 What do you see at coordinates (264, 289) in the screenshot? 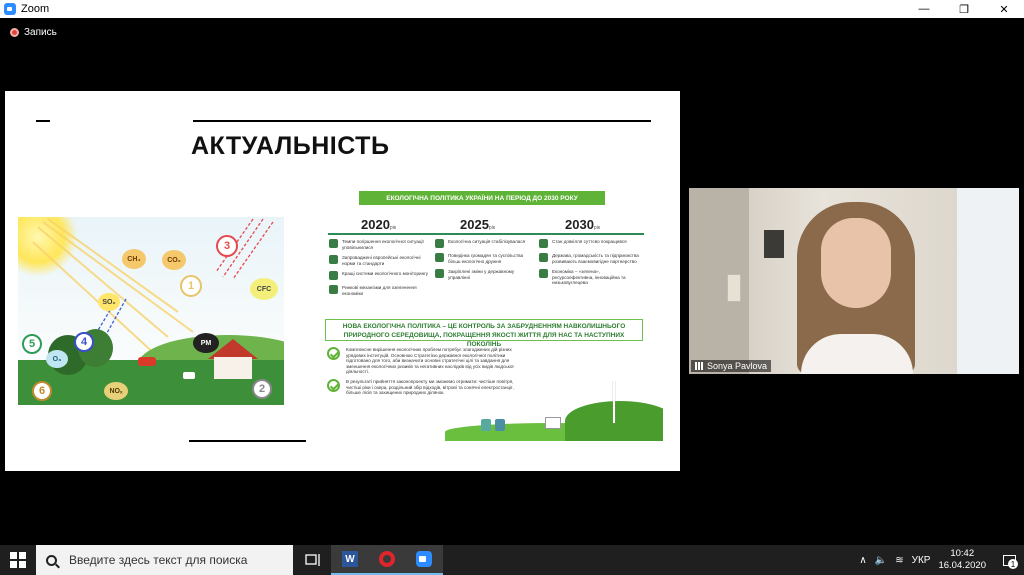
I see `cfc-bubble: CFC` at bounding box center [264, 289].